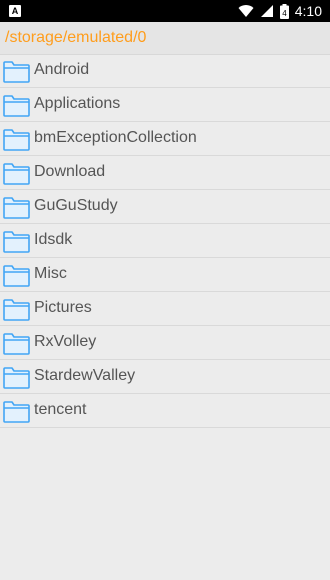 The height and width of the screenshot is (580, 330). I want to click on folder-item: Android, so click(165, 71).